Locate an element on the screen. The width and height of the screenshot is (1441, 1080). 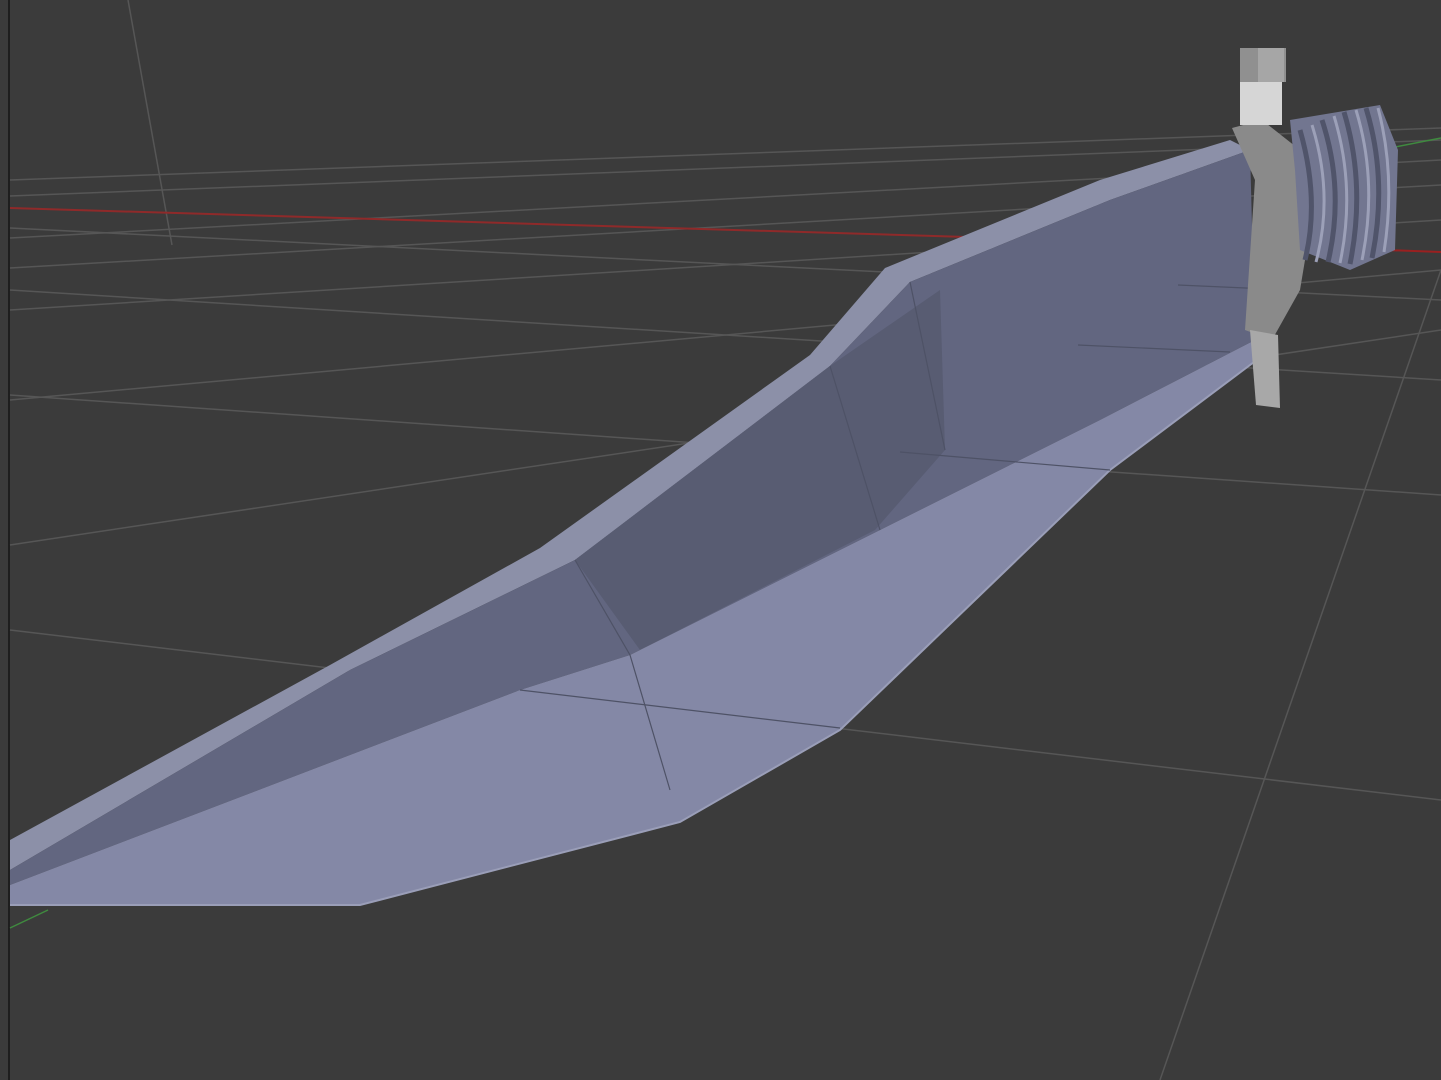
knife-handle is located at coordinates (1344, 187).